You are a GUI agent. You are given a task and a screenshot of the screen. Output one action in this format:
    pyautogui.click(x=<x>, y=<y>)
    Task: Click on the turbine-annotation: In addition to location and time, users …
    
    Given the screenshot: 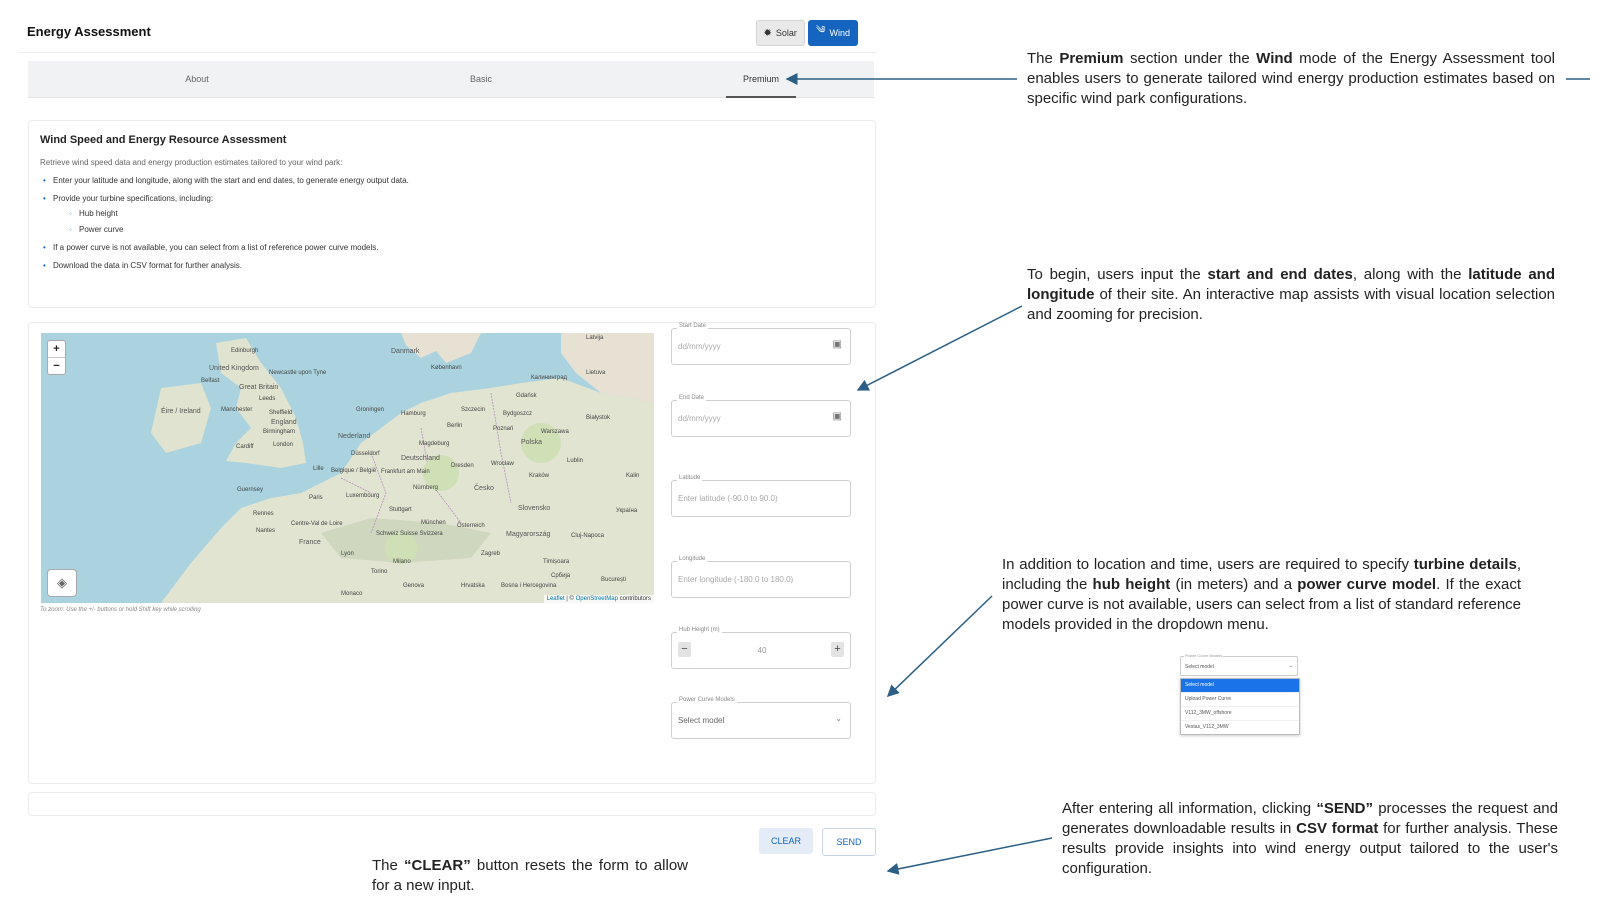 What is the action you would take?
    pyautogui.click(x=1261, y=595)
    